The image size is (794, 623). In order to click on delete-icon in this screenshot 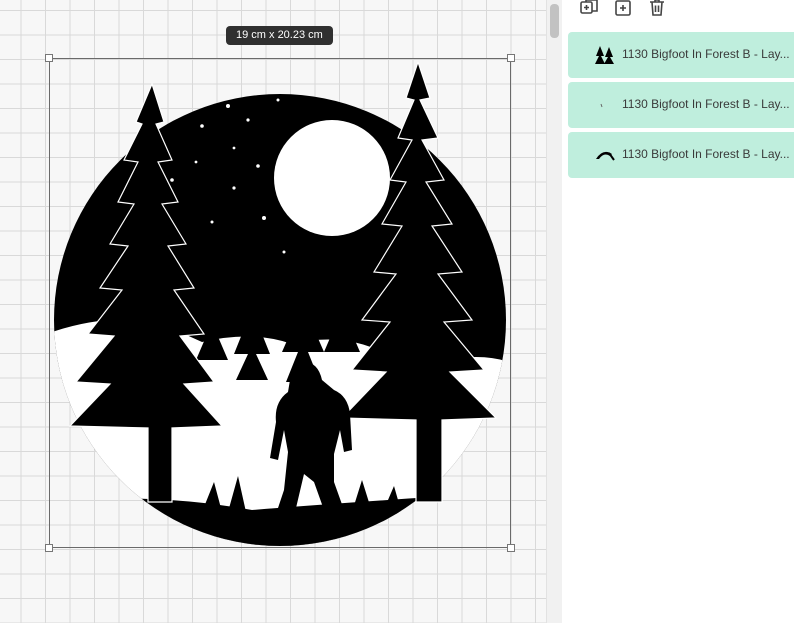, I will do `click(657, 8)`.